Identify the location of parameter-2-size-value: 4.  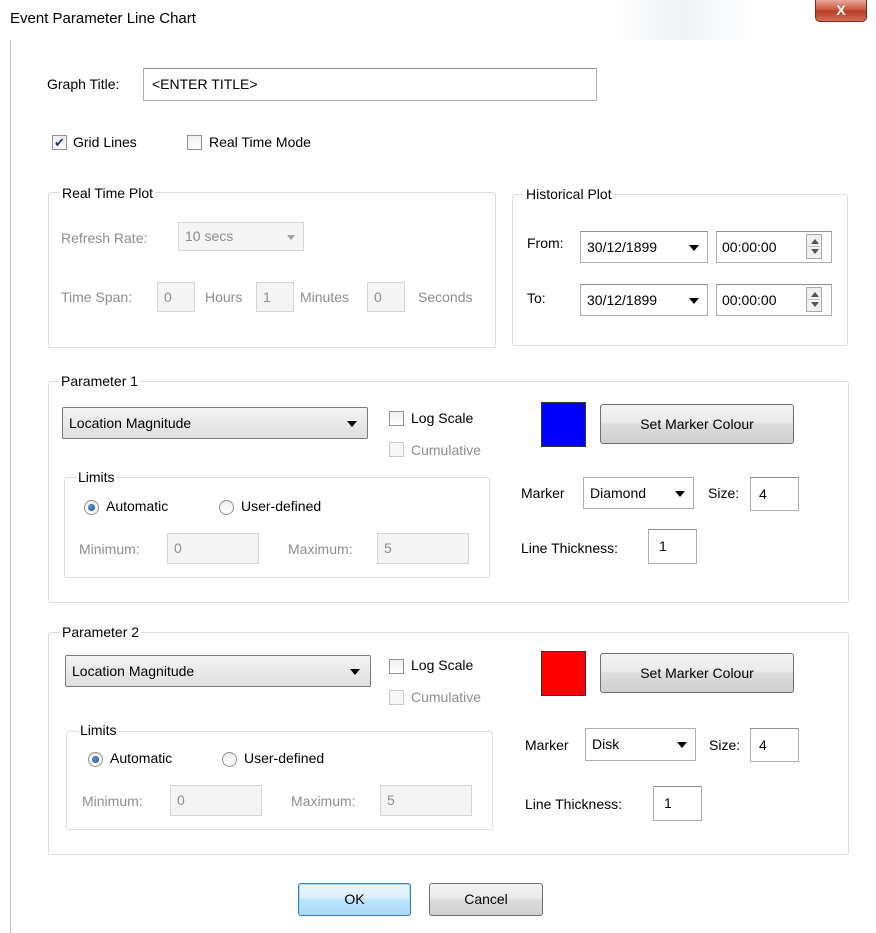
(763, 745).